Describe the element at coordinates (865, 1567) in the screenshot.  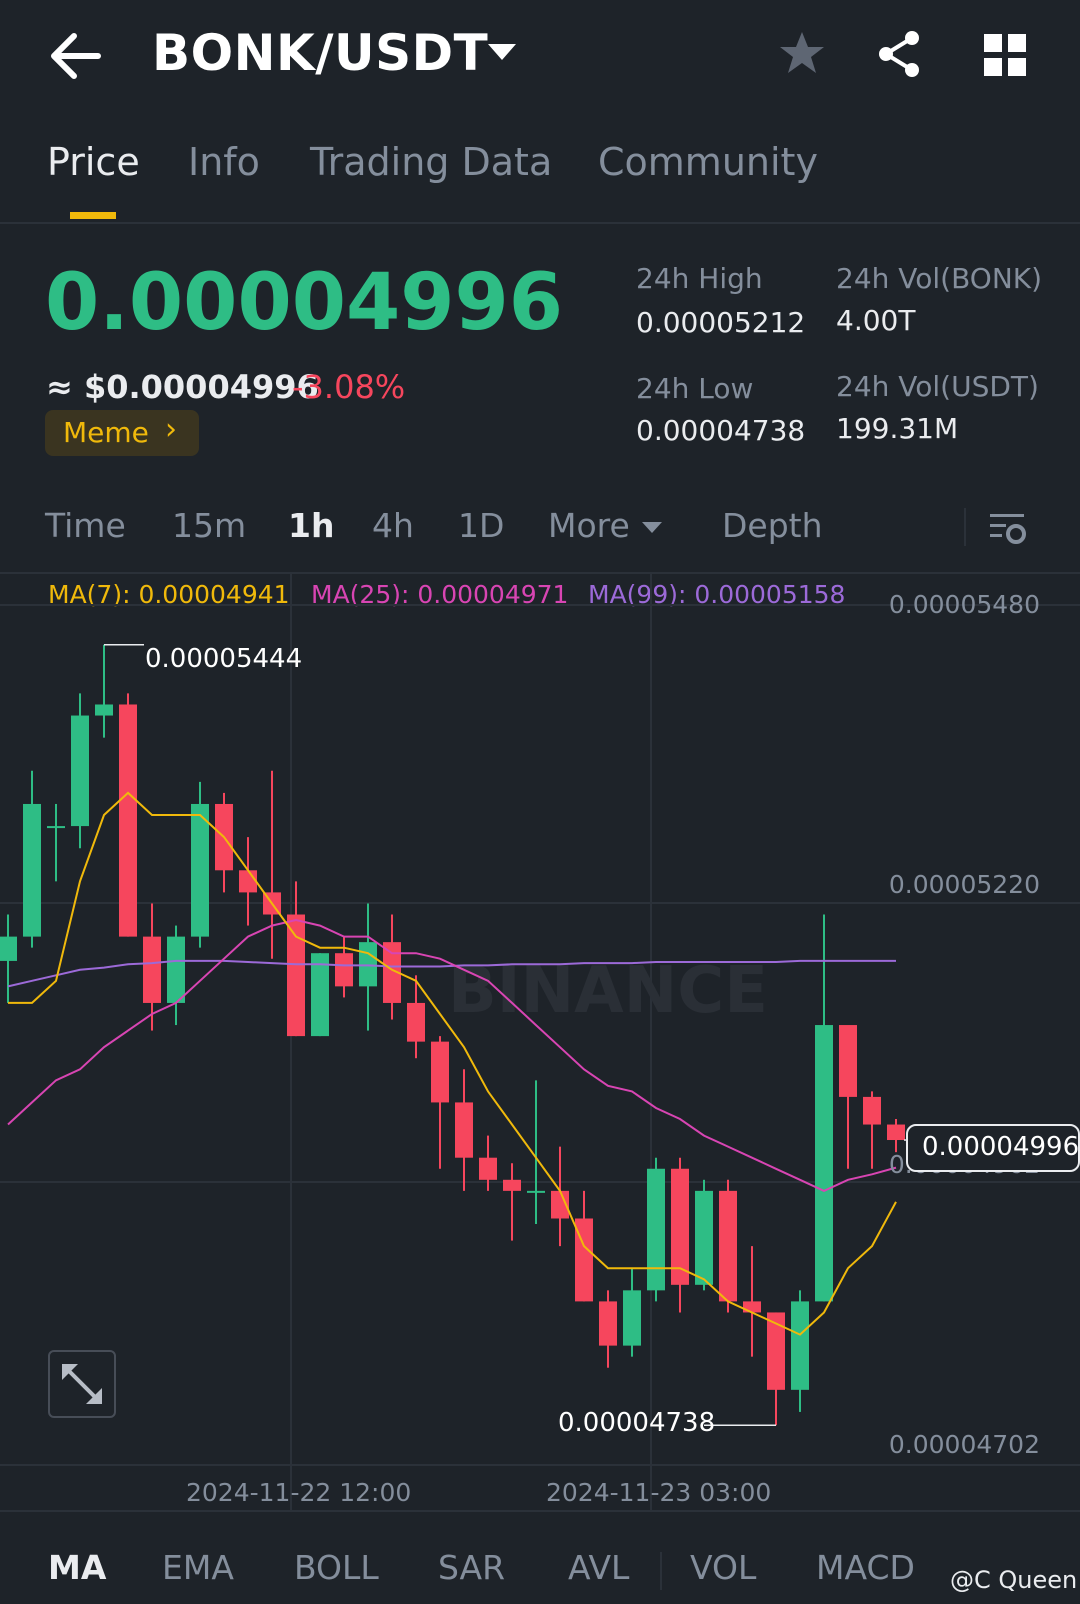
I see `indicator-macd: MACD` at that location.